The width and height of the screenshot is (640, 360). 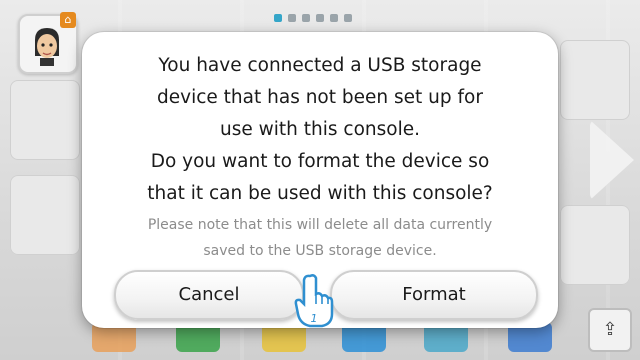 I want to click on format-button: Format, so click(x=434, y=295).